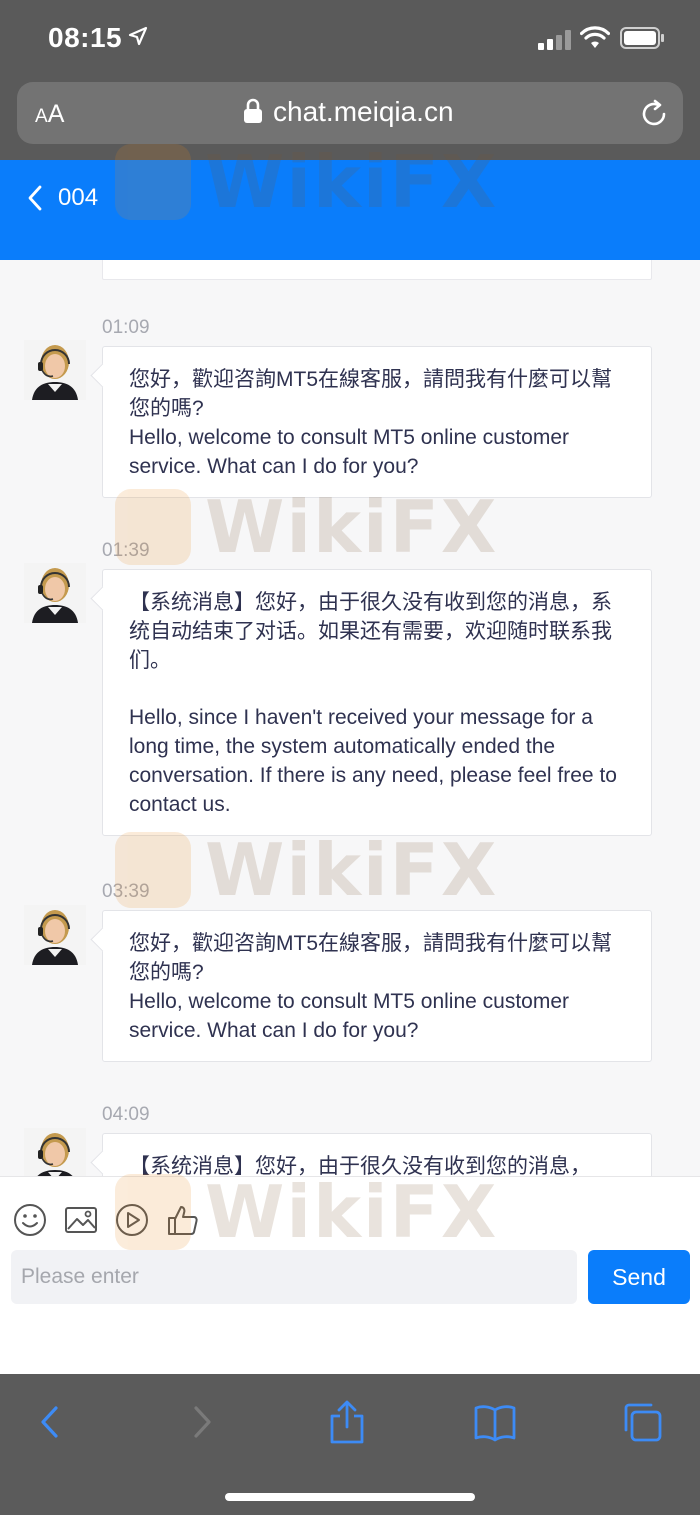  Describe the element at coordinates (49, 114) in the screenshot. I see `text-size-button: AA` at that location.